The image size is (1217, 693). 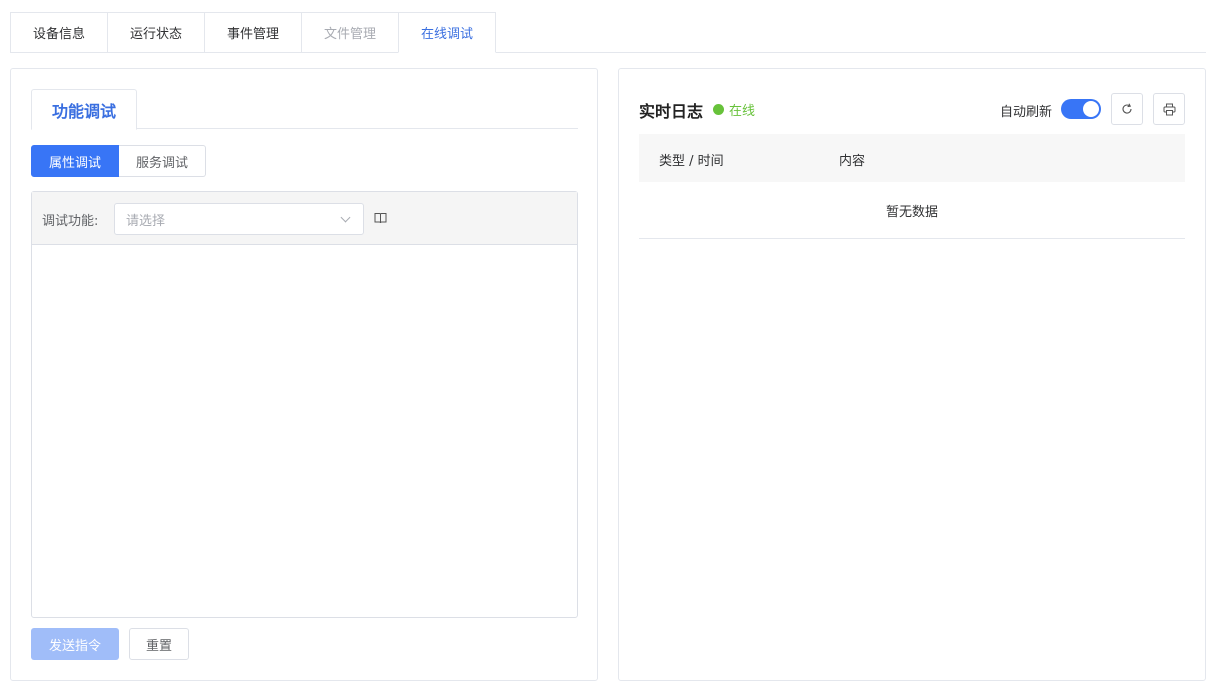 I want to click on property-debug-button: 属性调试, so click(x=75, y=161).